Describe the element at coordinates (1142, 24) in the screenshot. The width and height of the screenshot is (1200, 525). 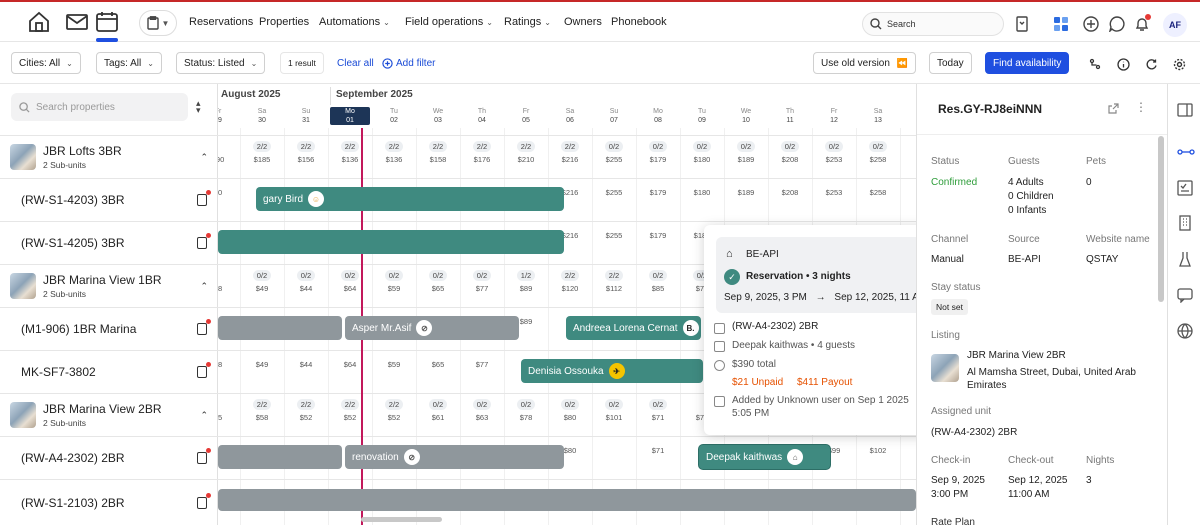
I see `bell-icon` at that location.